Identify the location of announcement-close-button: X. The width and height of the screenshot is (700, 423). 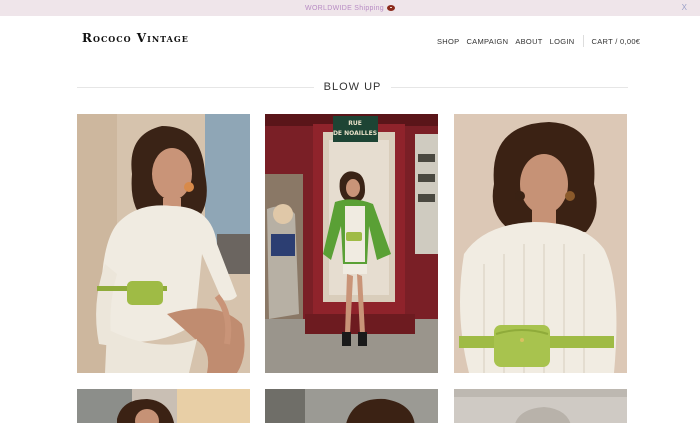
(684, 7).